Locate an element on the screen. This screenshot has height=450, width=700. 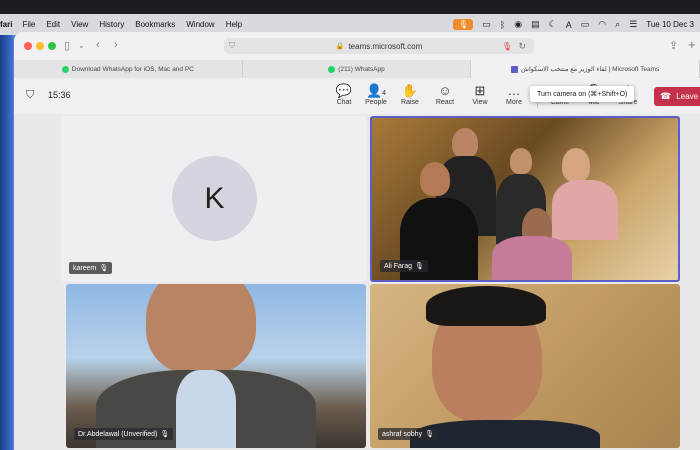
raise-label: Raise is located at coordinates (410, 102).